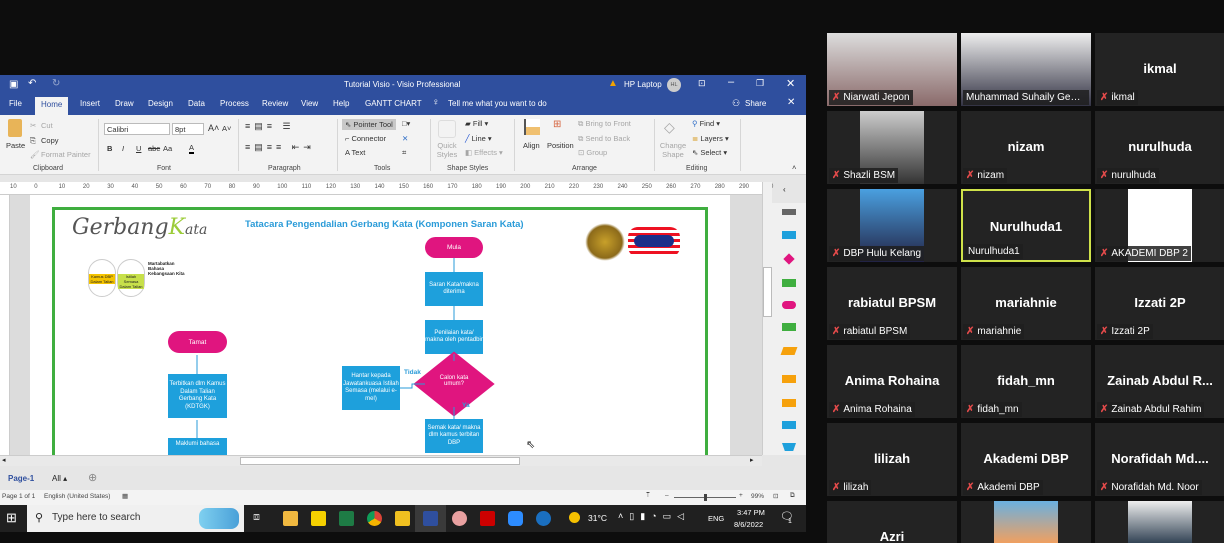  What do you see at coordinates (404, 153) in the screenshot?
I see `connection-point-icon: ⌗` at bounding box center [404, 153].